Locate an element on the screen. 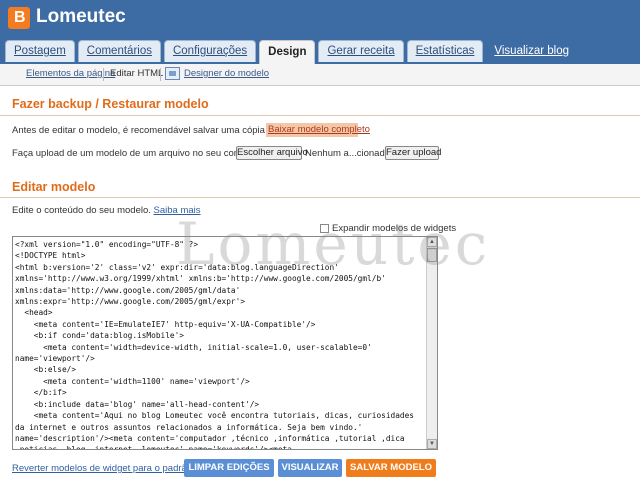  tab-estatisticas: Estatísticas is located at coordinates (445, 51).